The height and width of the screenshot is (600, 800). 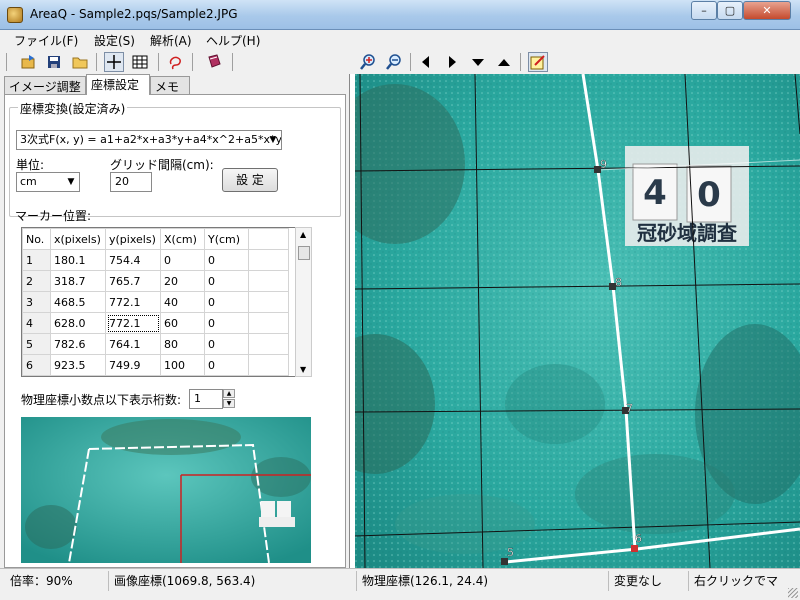 I want to click on marker-label-5: 5, so click(x=510, y=552).